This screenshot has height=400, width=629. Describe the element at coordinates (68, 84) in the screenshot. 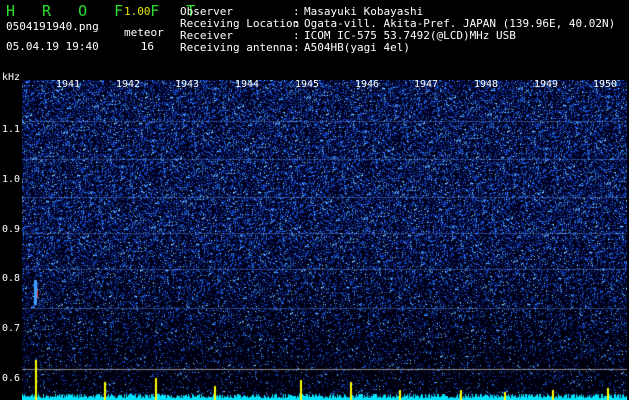

I see `x-tick-label: 1941` at that location.